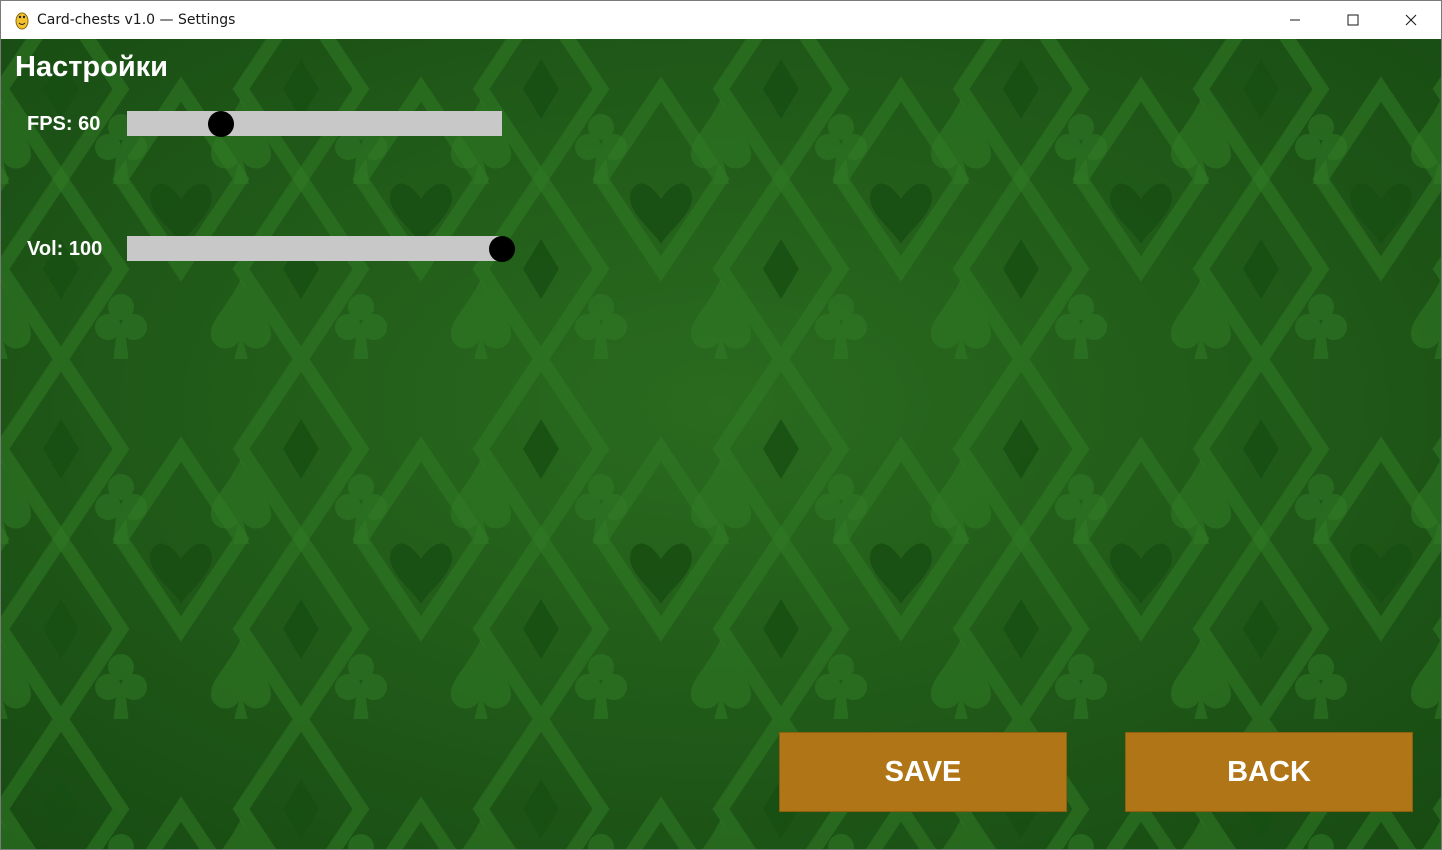 Image resolution: width=1442 pixels, height=850 pixels. I want to click on fps-label: FPS: 60, so click(64, 124).